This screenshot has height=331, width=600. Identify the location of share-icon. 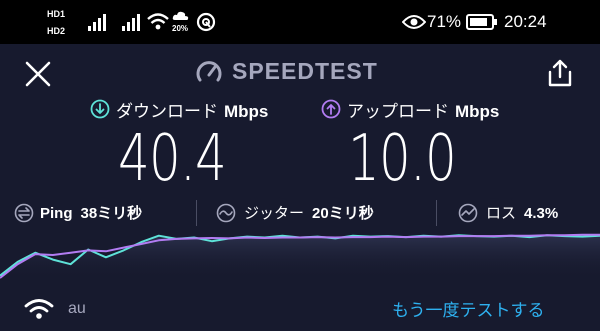
(560, 73).